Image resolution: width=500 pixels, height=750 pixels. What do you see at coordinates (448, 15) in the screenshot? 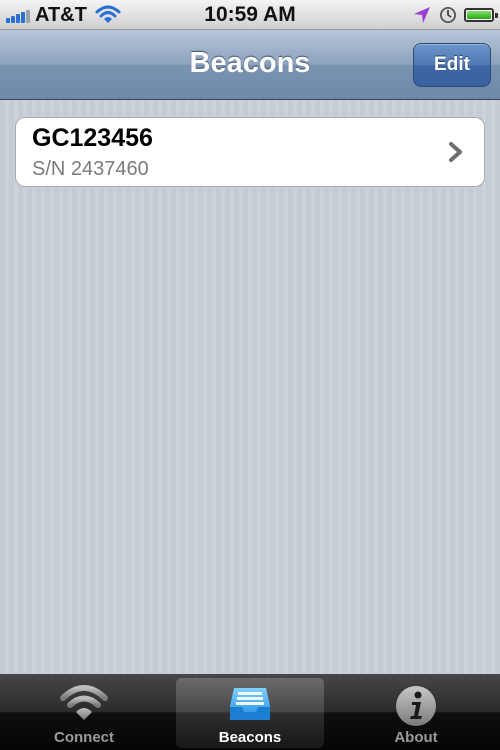
I see `clock-icon` at bounding box center [448, 15].